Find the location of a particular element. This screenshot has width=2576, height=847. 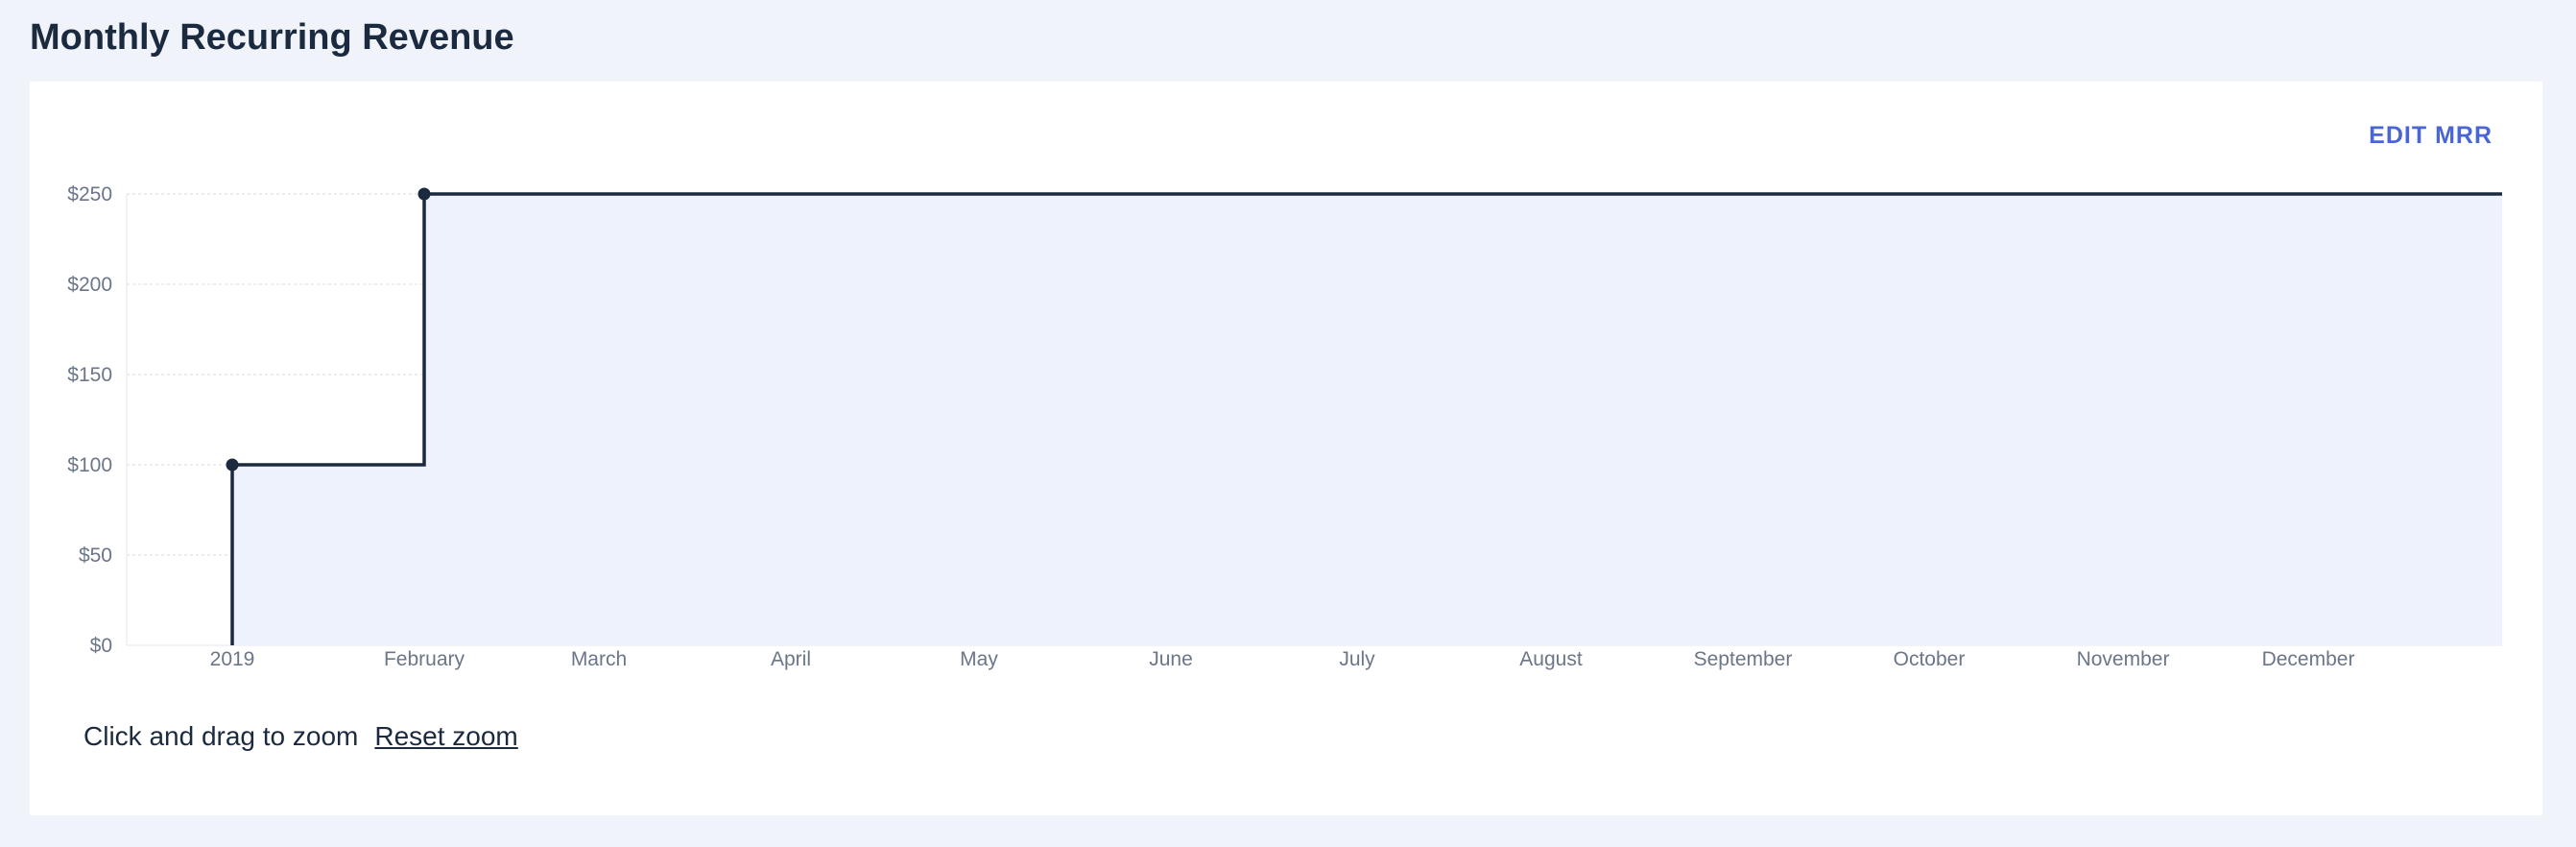

y-tick-label: $250 is located at coordinates (89, 195).